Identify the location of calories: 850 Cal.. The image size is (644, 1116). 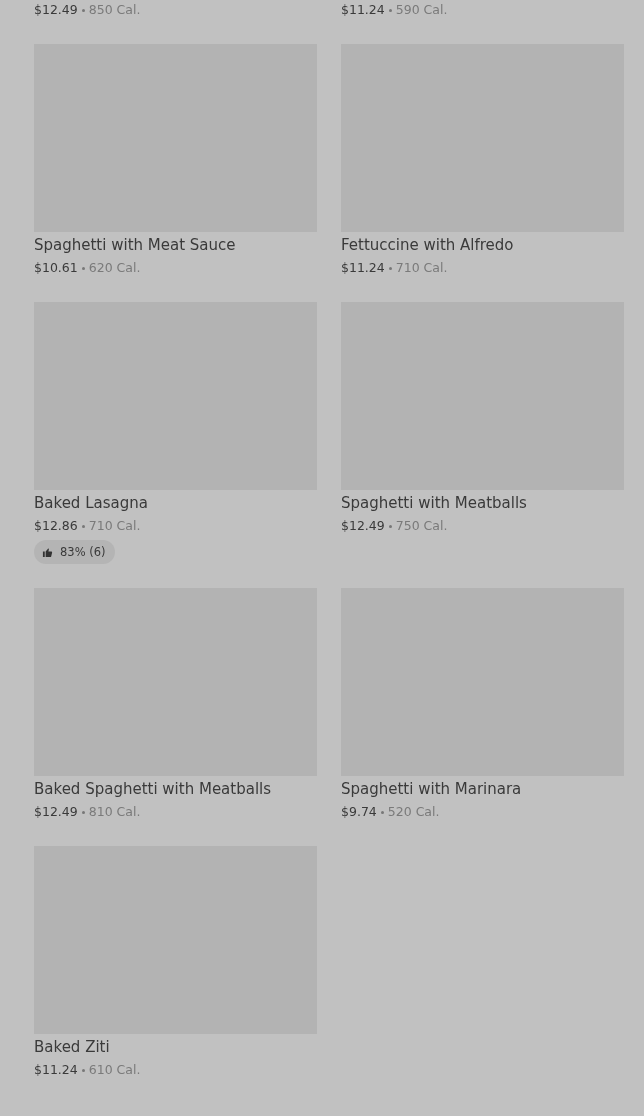
(114, 10).